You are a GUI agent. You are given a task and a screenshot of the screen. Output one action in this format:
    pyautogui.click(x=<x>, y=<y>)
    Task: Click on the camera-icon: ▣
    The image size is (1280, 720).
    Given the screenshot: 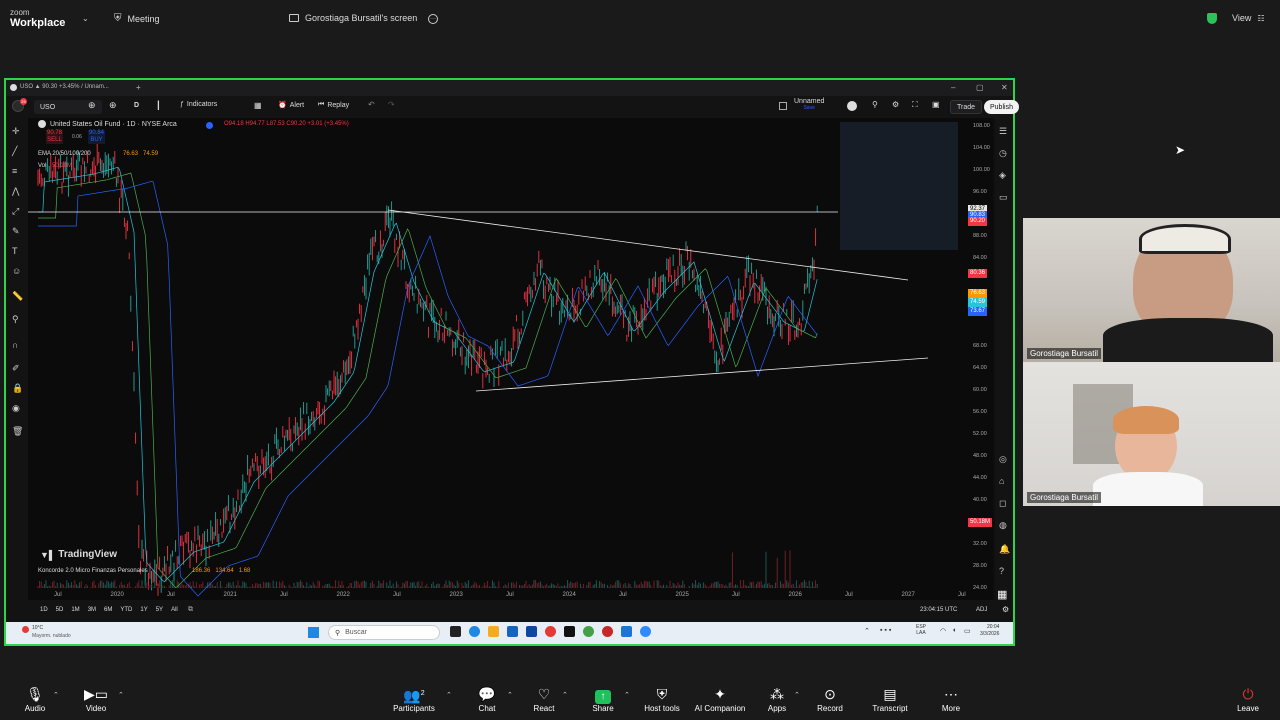 What is the action you would take?
    pyautogui.click(x=936, y=104)
    